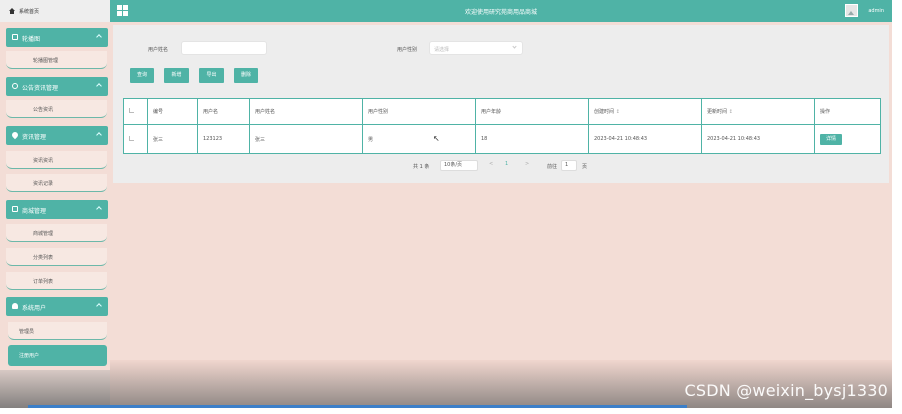 This screenshot has height=414, width=902. I want to click on column-header: 用户年龄, so click(532, 111).